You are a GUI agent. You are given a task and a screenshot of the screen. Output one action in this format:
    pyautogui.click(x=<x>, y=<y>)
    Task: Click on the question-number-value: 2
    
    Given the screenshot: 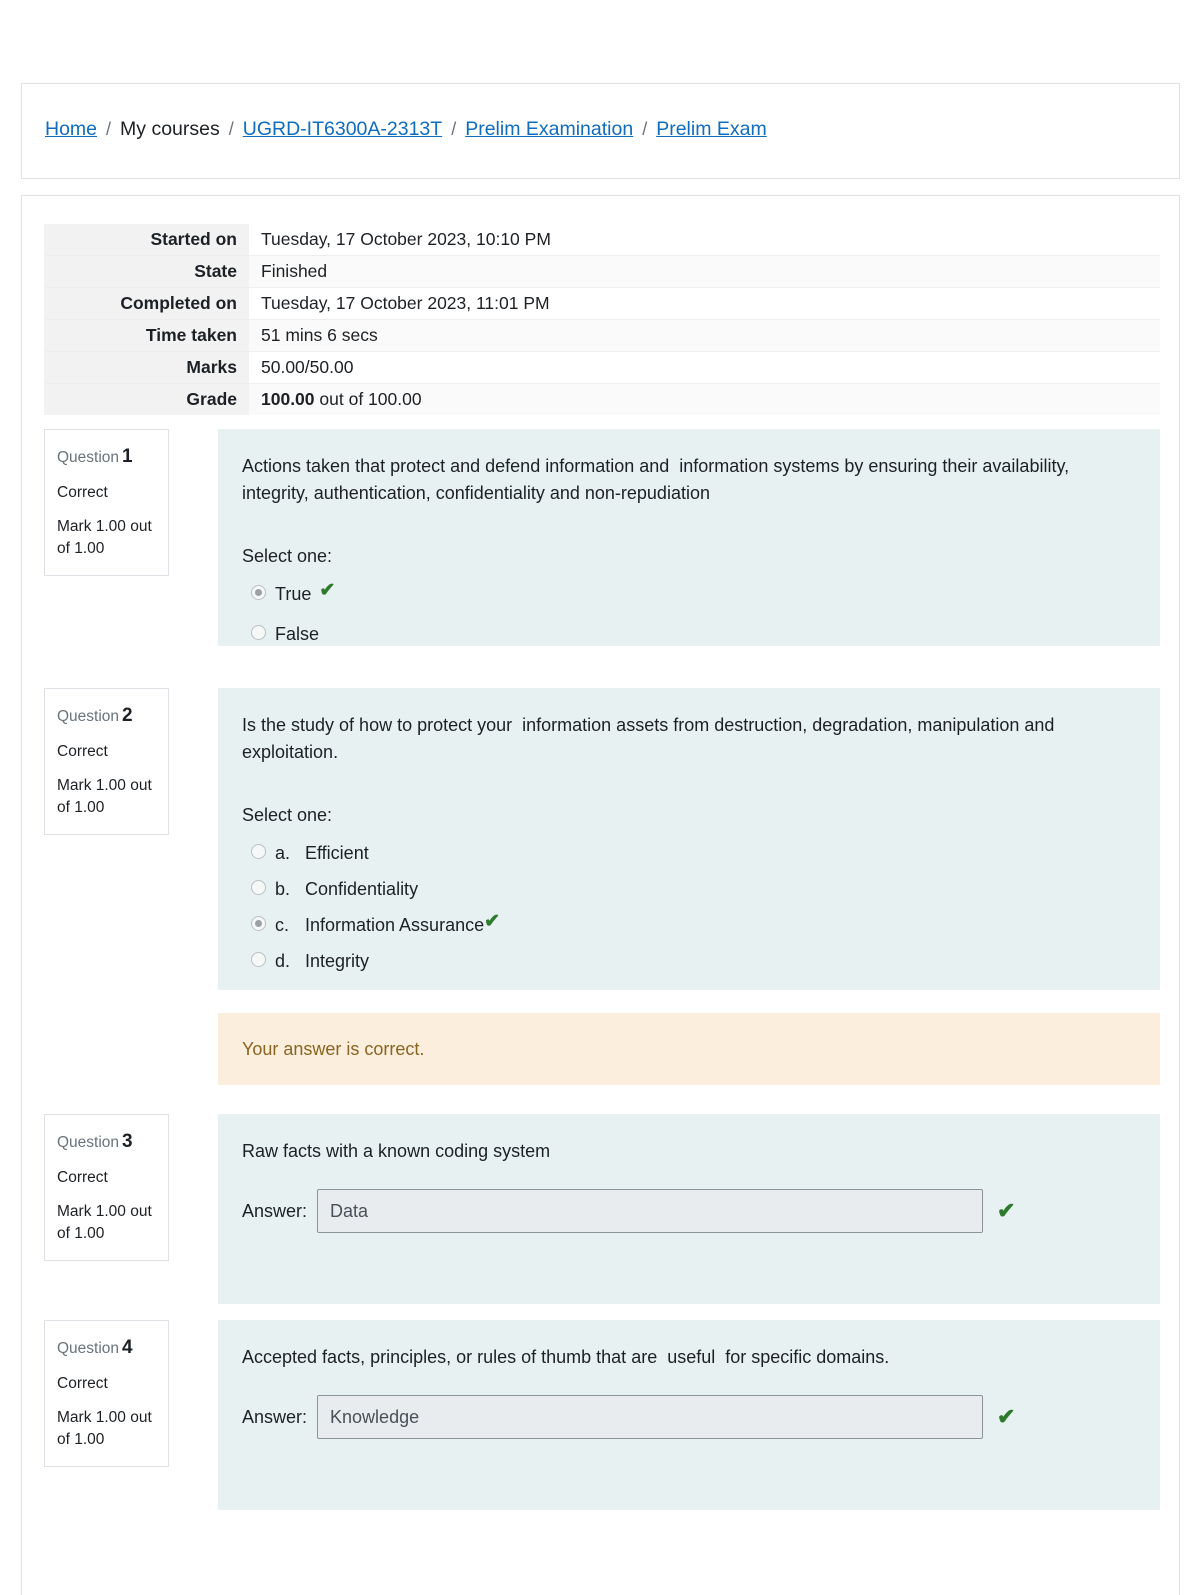 What is the action you would take?
    pyautogui.click(x=127, y=715)
    